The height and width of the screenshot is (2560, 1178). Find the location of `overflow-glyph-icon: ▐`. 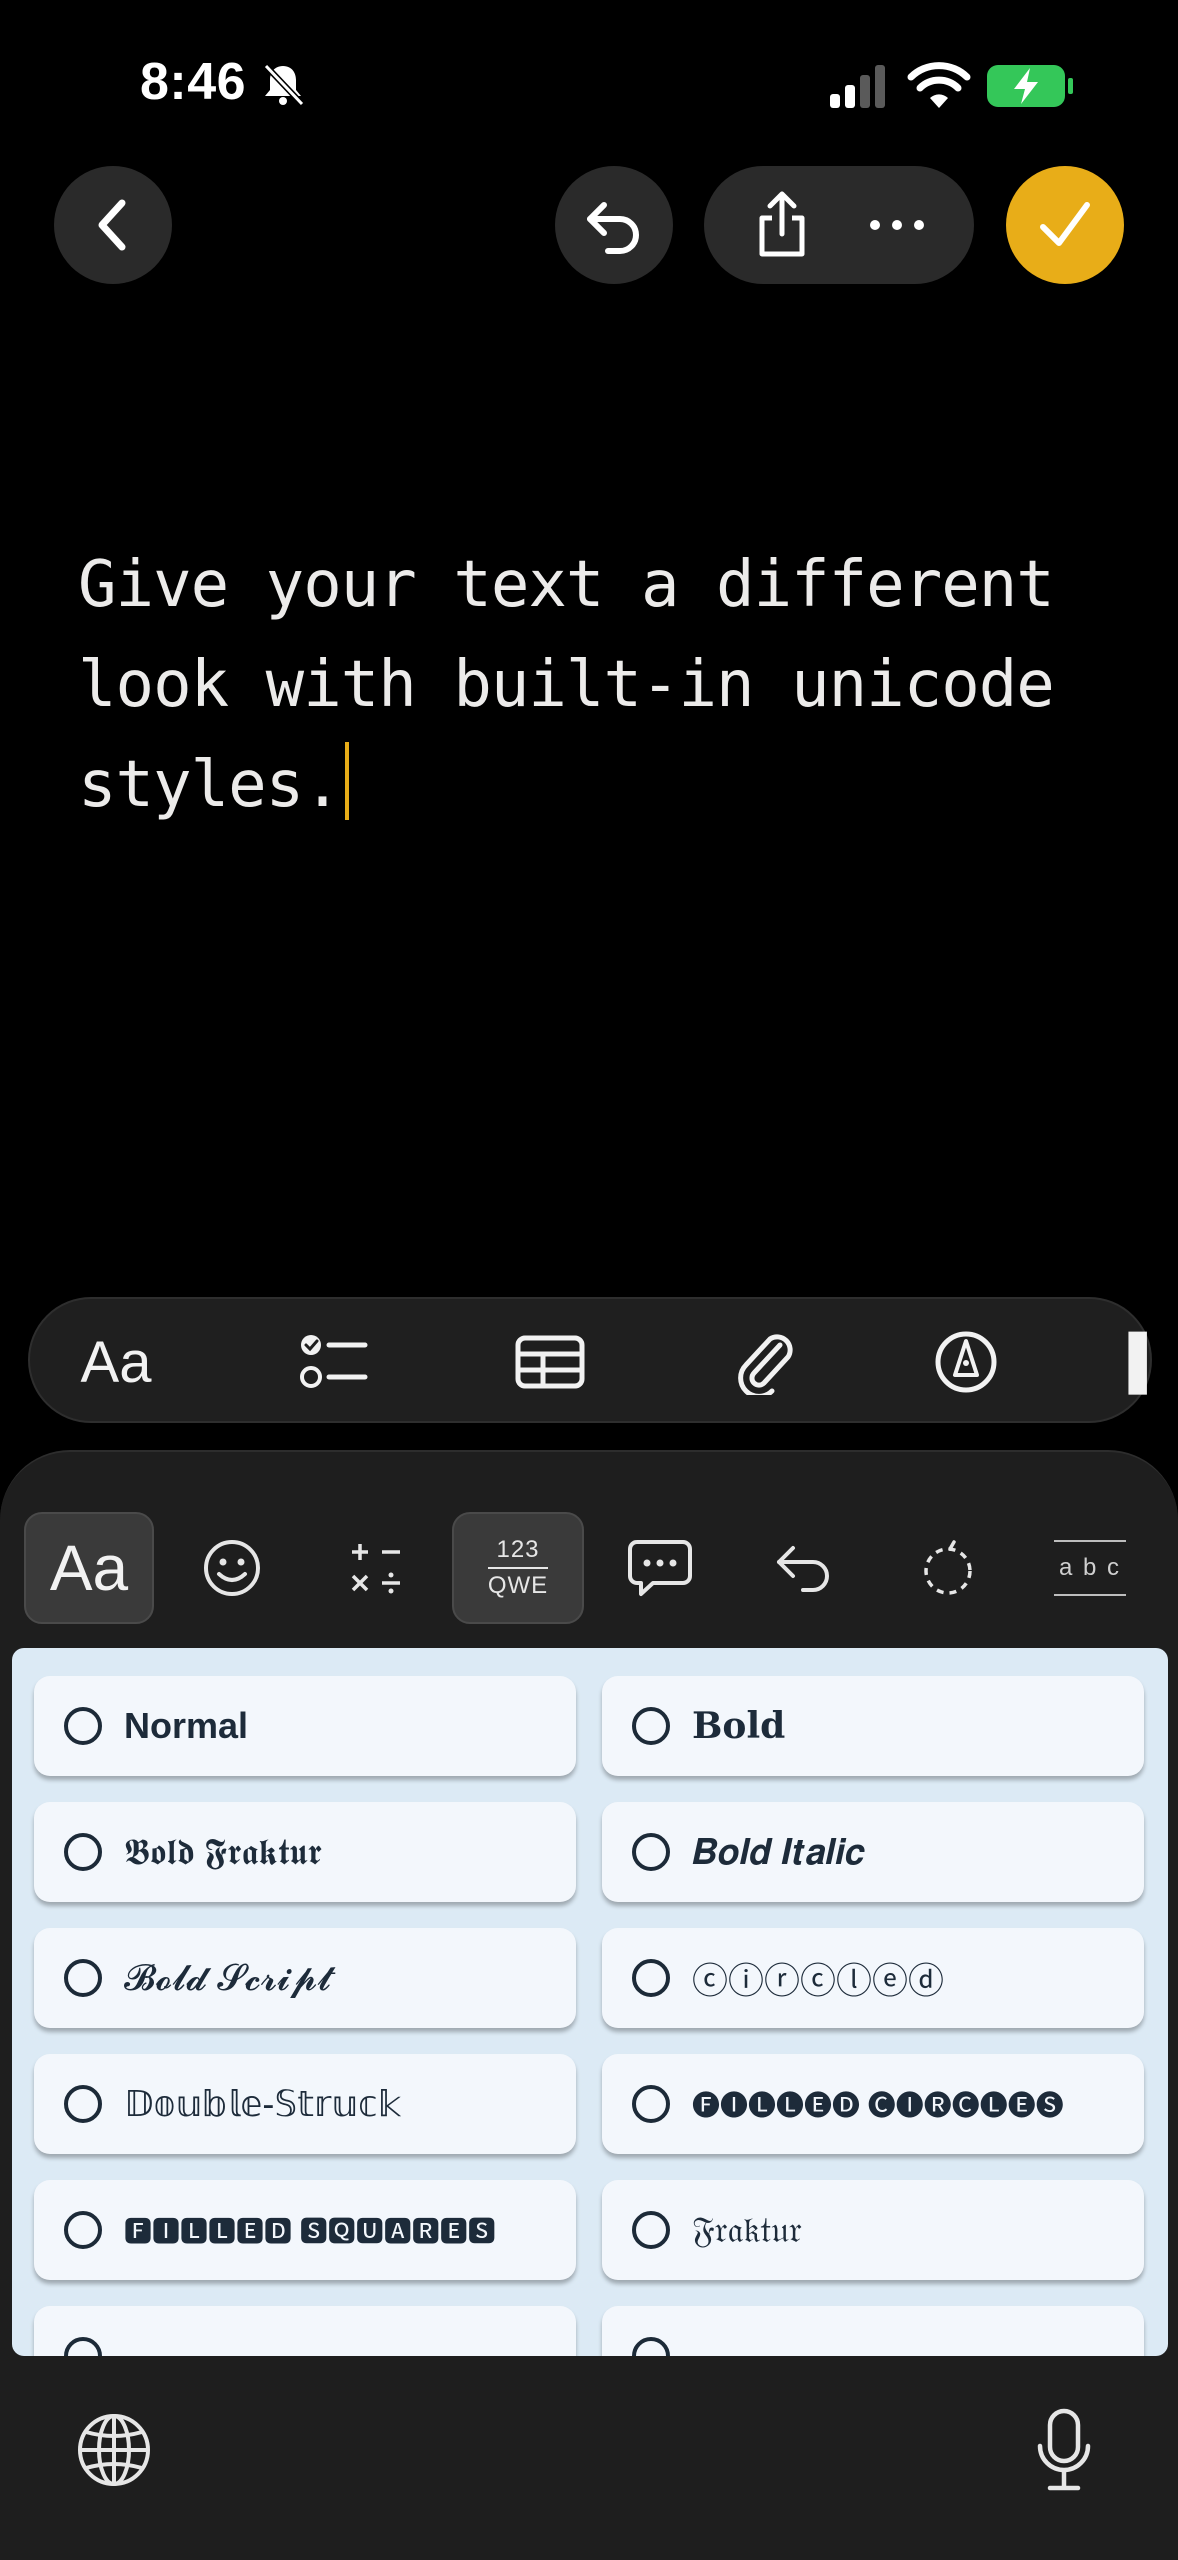

overflow-glyph-icon: ▐ is located at coordinates (1128, 1362).